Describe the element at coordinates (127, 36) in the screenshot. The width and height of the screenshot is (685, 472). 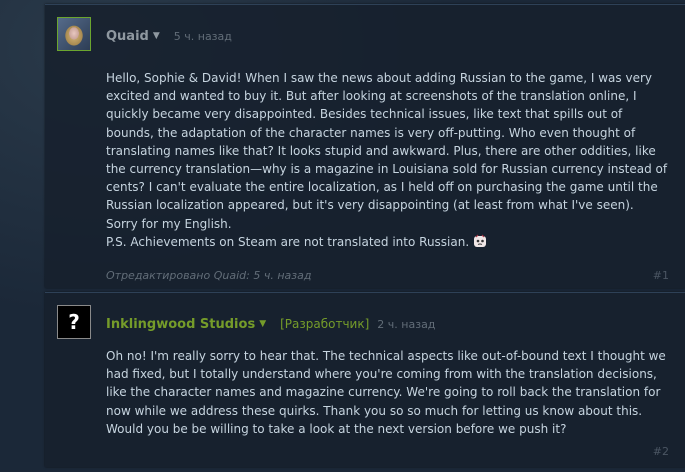
I see `author-name: Quaid` at that location.